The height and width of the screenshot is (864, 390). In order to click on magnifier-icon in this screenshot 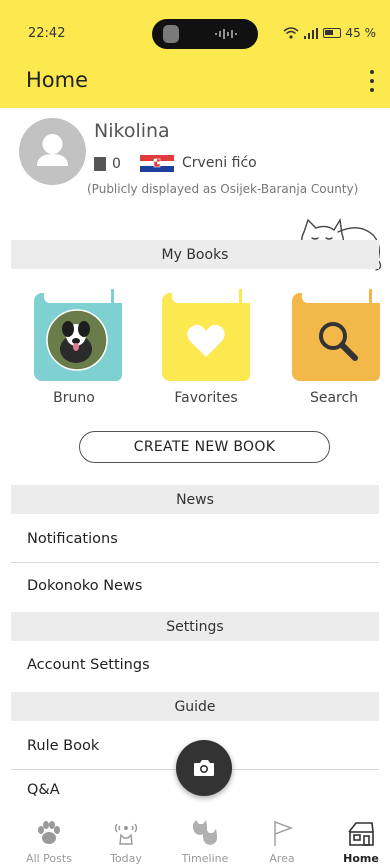, I will do `click(338, 341)`.